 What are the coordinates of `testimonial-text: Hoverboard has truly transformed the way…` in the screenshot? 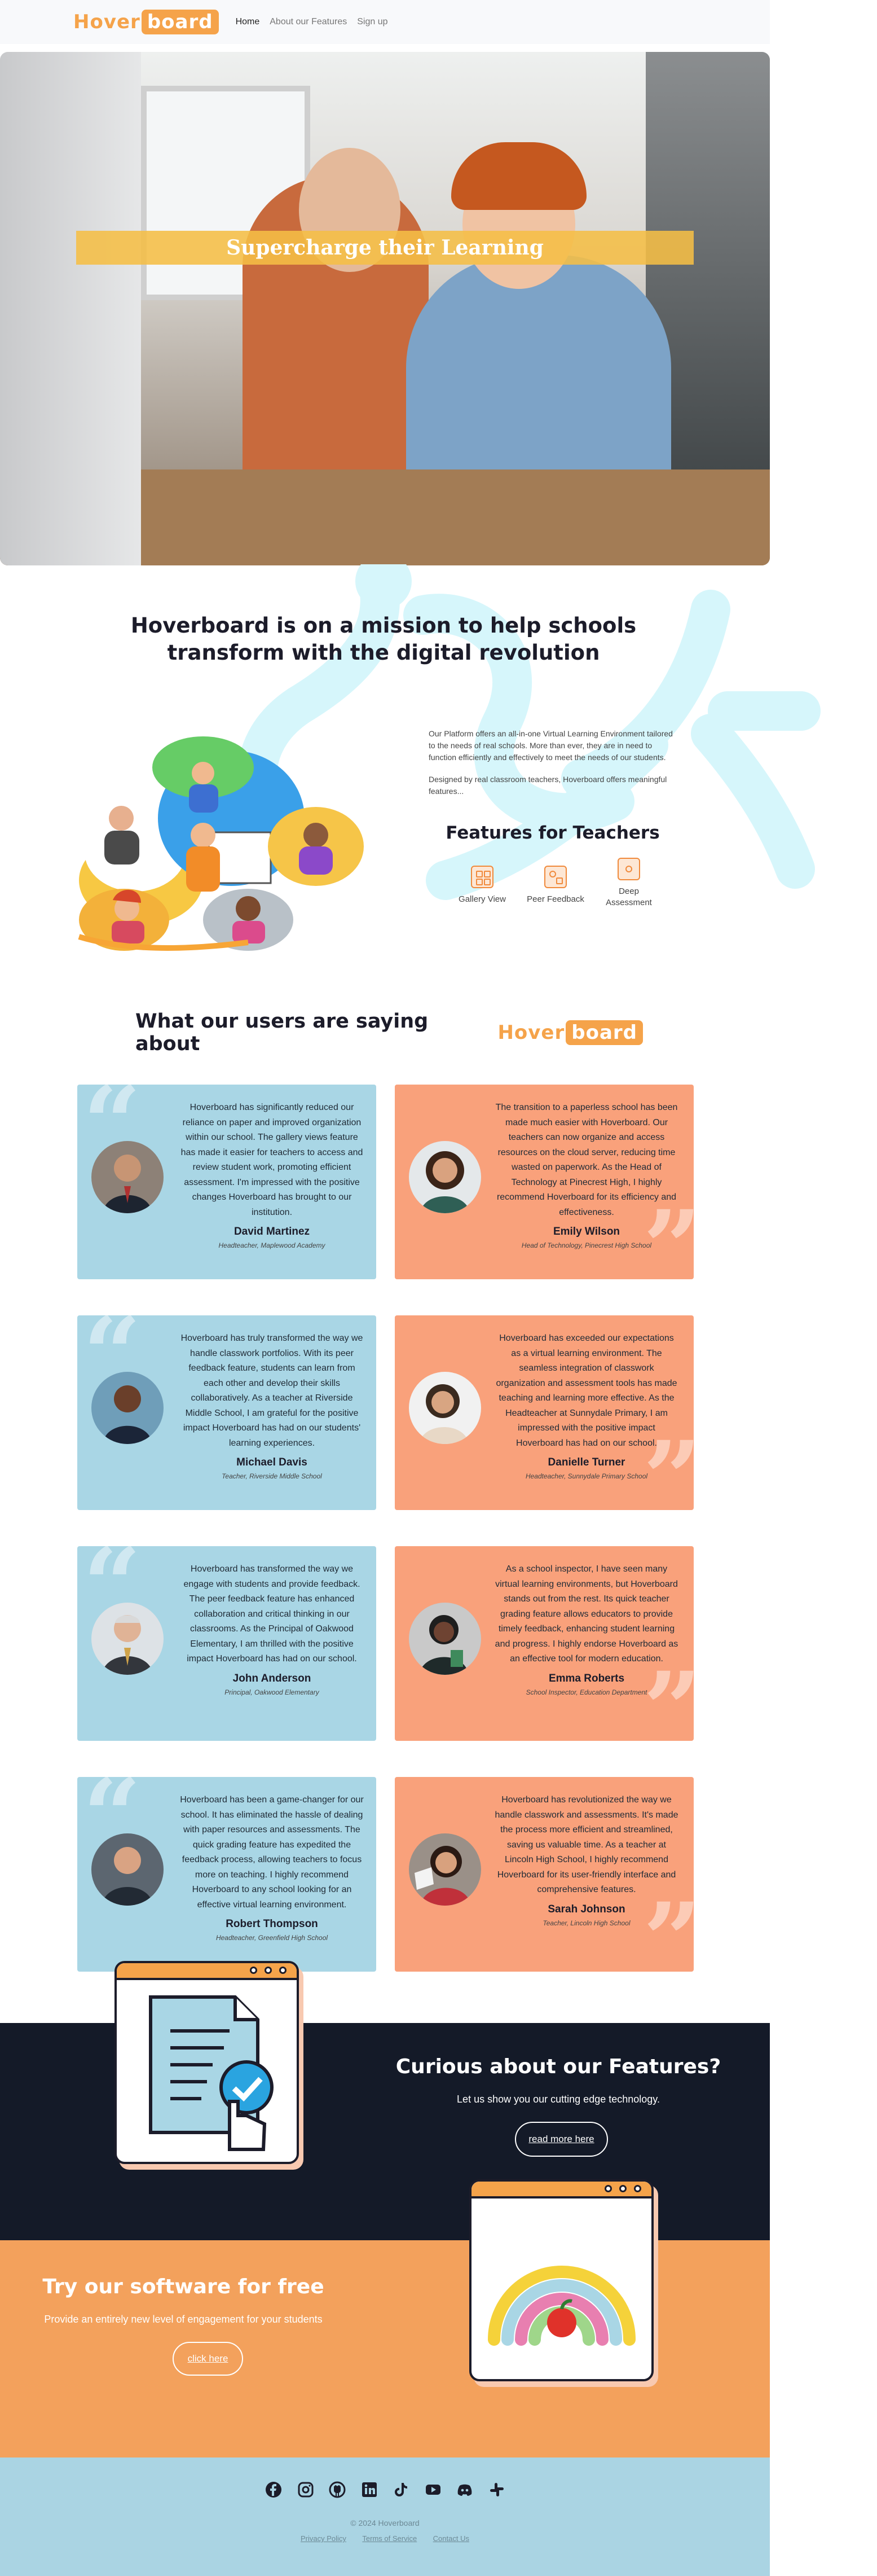 It's located at (271, 1390).